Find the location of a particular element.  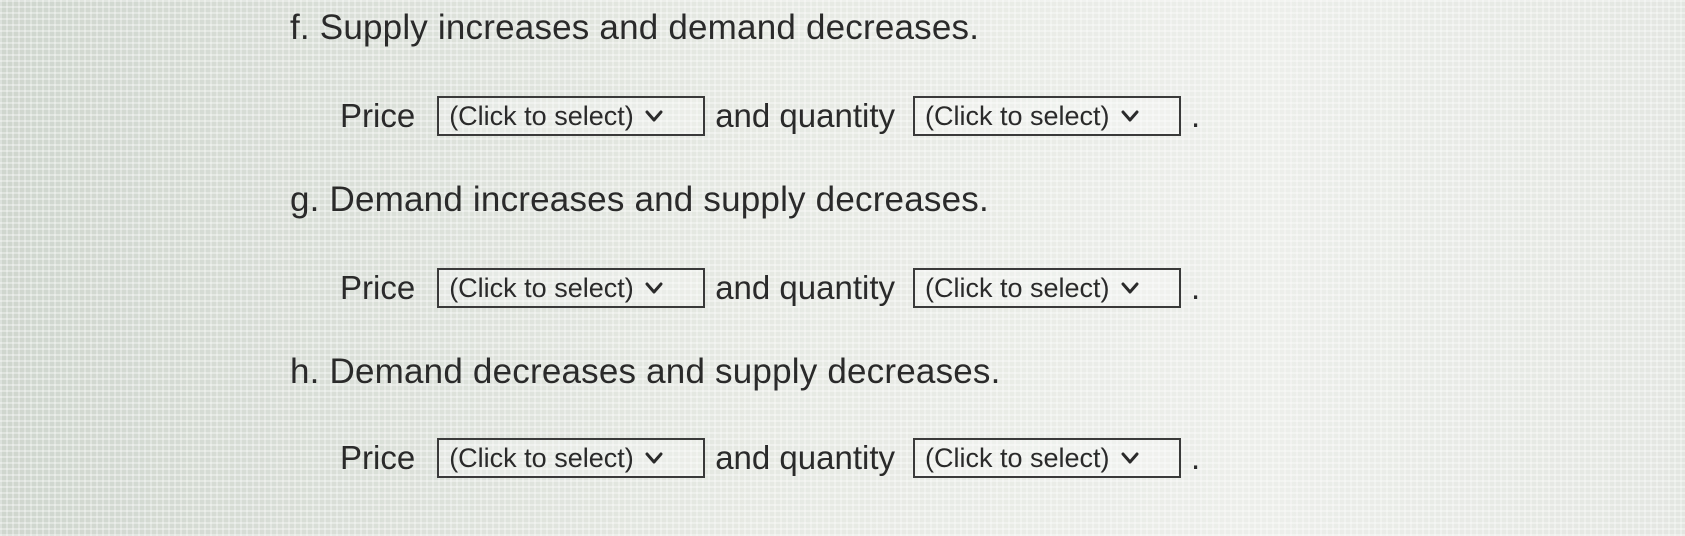

quantity-select-f: (Click to select) is located at coordinates (1047, 116).